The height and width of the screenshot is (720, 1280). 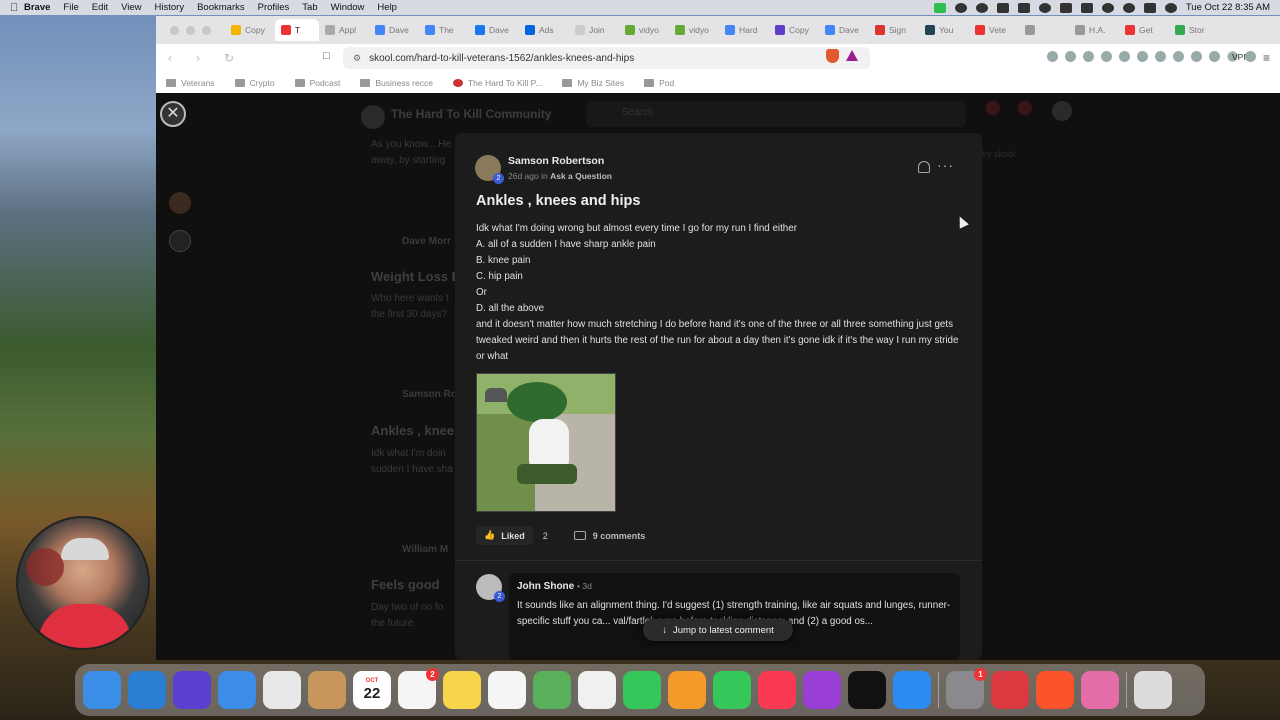 I want to click on notes-icon, so click(x=462, y=690).